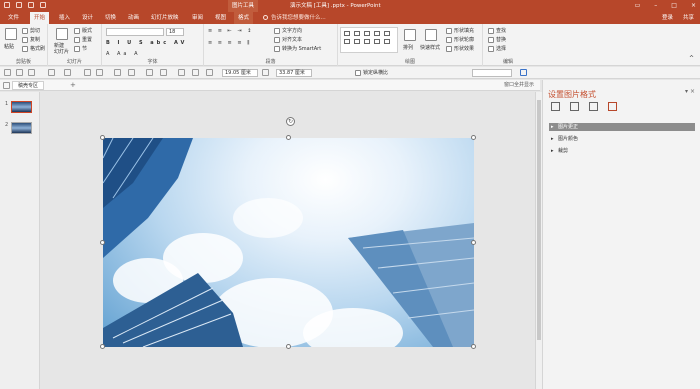 This screenshot has height=389, width=700. What do you see at coordinates (131, 72) in the screenshot?
I see `effects-tb-icon` at bounding box center [131, 72].